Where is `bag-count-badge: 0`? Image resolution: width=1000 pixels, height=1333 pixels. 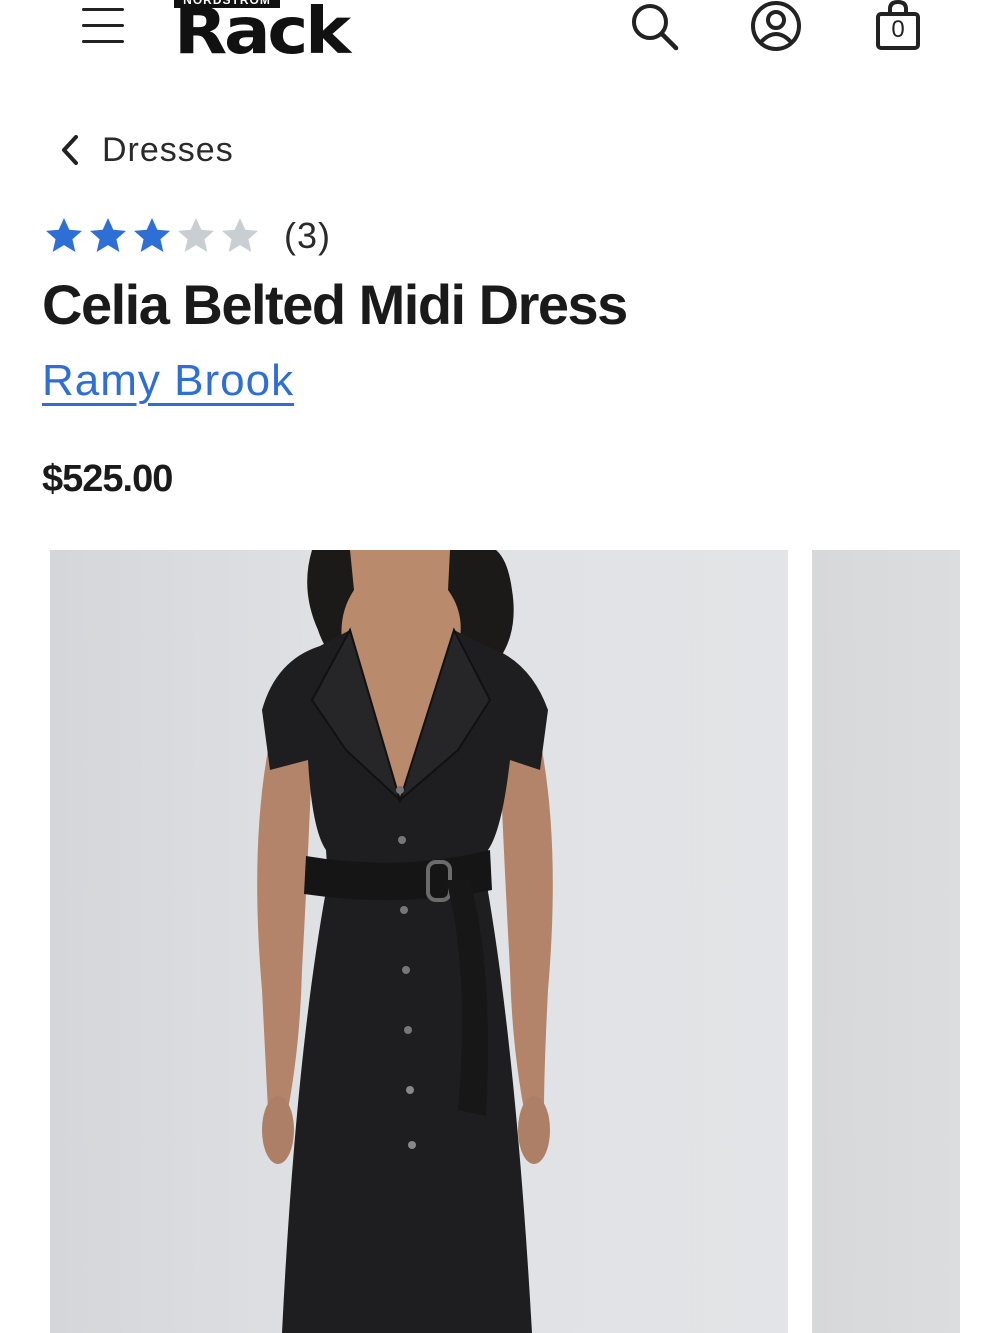 bag-count-badge: 0 is located at coordinates (898, 29).